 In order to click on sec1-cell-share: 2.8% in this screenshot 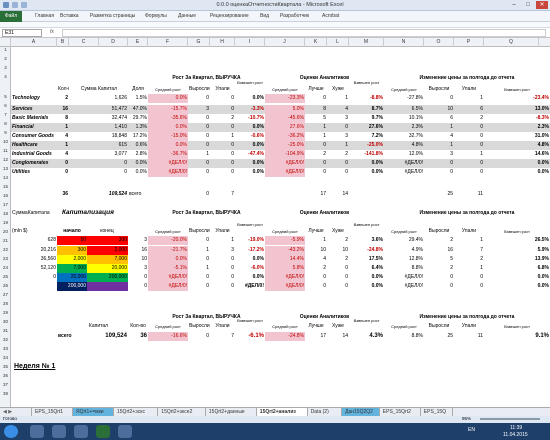, I will do `click(138, 154)`.